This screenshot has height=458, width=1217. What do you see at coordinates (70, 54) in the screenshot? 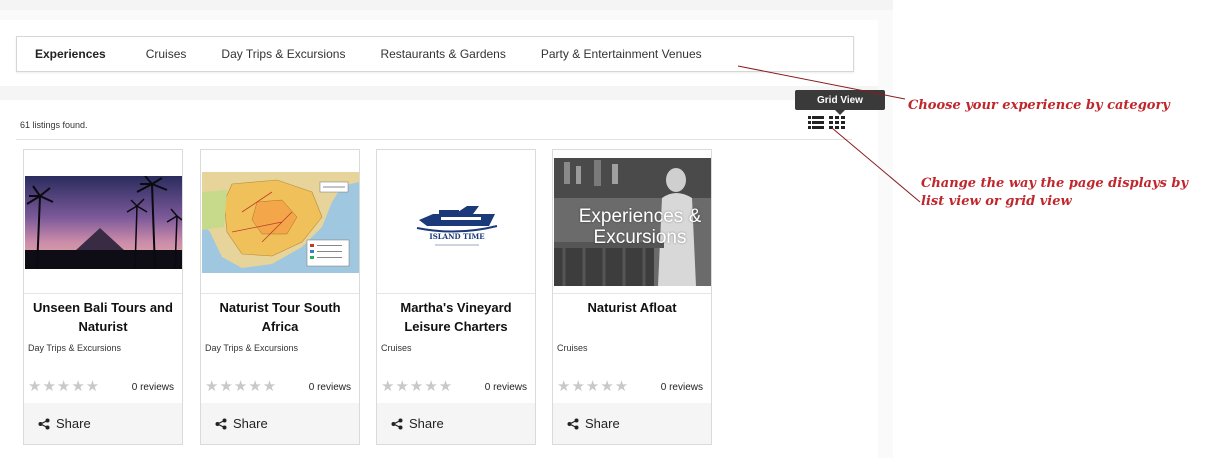
I see `tab-experiences: Experiences` at bounding box center [70, 54].